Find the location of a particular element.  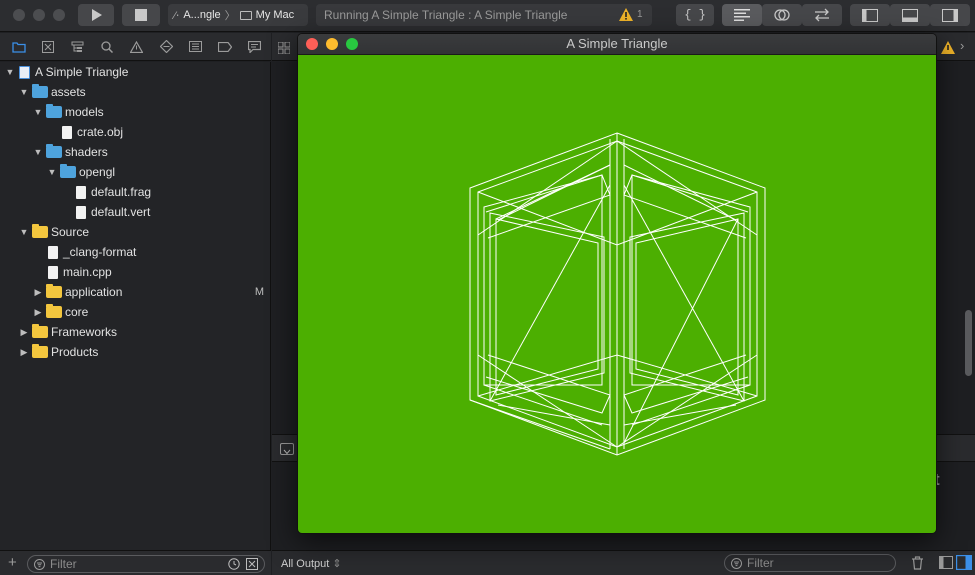

navigator-item: ▼ assets is located at coordinates (135, 92).